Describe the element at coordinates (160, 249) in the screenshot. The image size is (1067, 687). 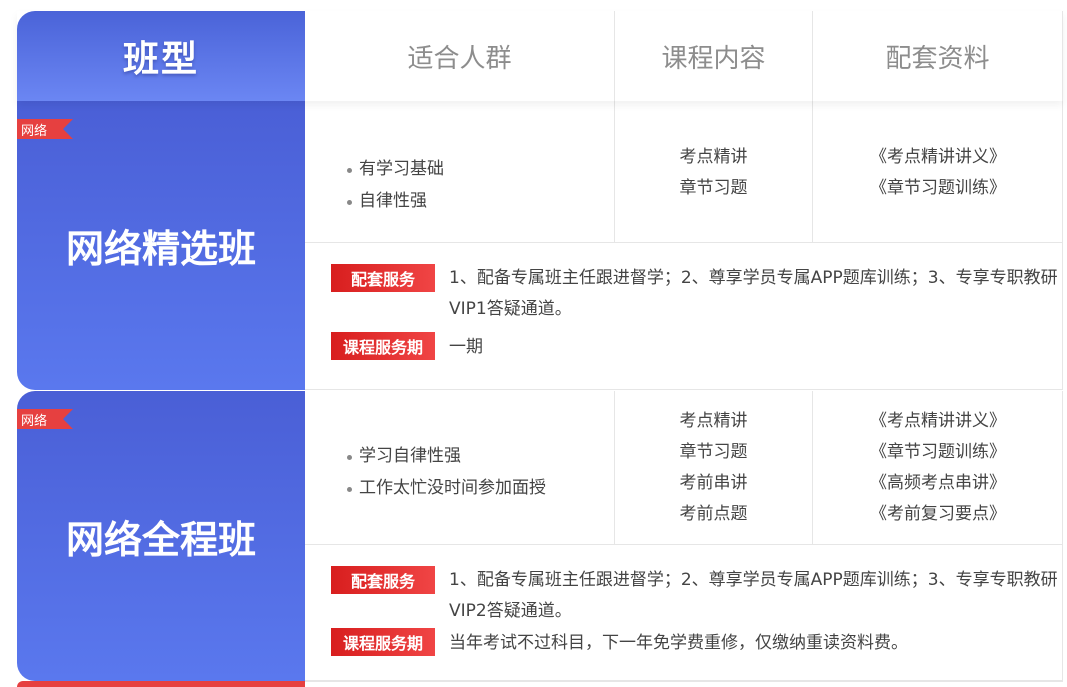
I see `class-name: 网络精选班` at that location.